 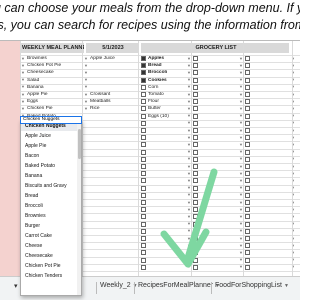 What do you see at coordinates (51, 146) in the screenshot?
I see `dropdown-option: Apple Pie` at bounding box center [51, 146].